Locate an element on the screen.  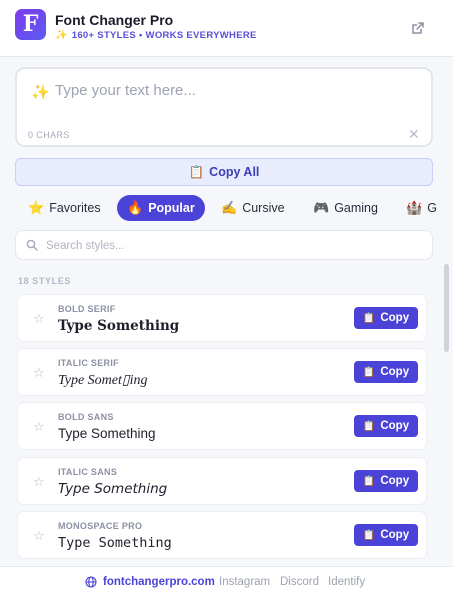
fire-icon: 🔥 is located at coordinates (135, 207).